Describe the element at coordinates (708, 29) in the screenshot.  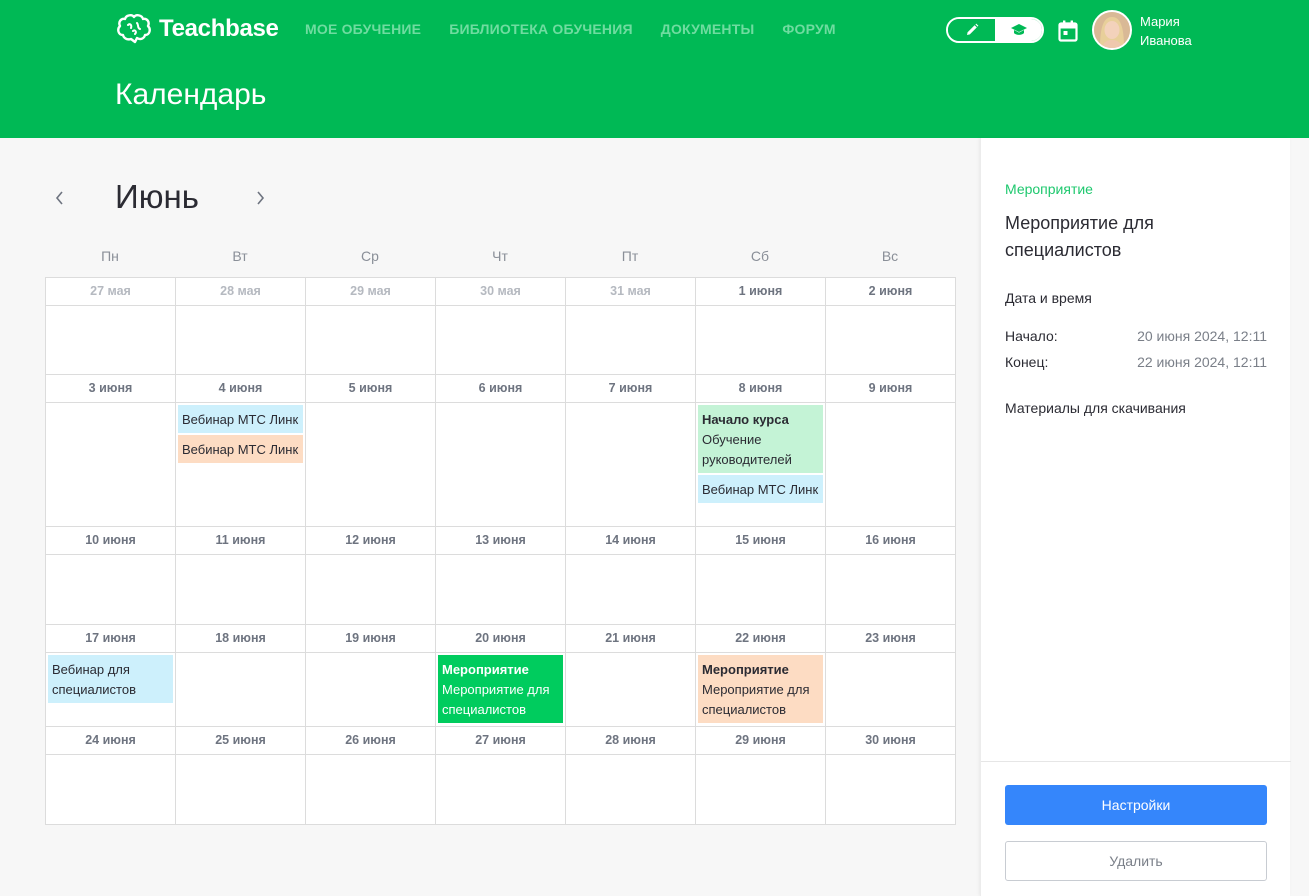
I see `nav-documents: ДОКУМЕНТЫ` at that location.